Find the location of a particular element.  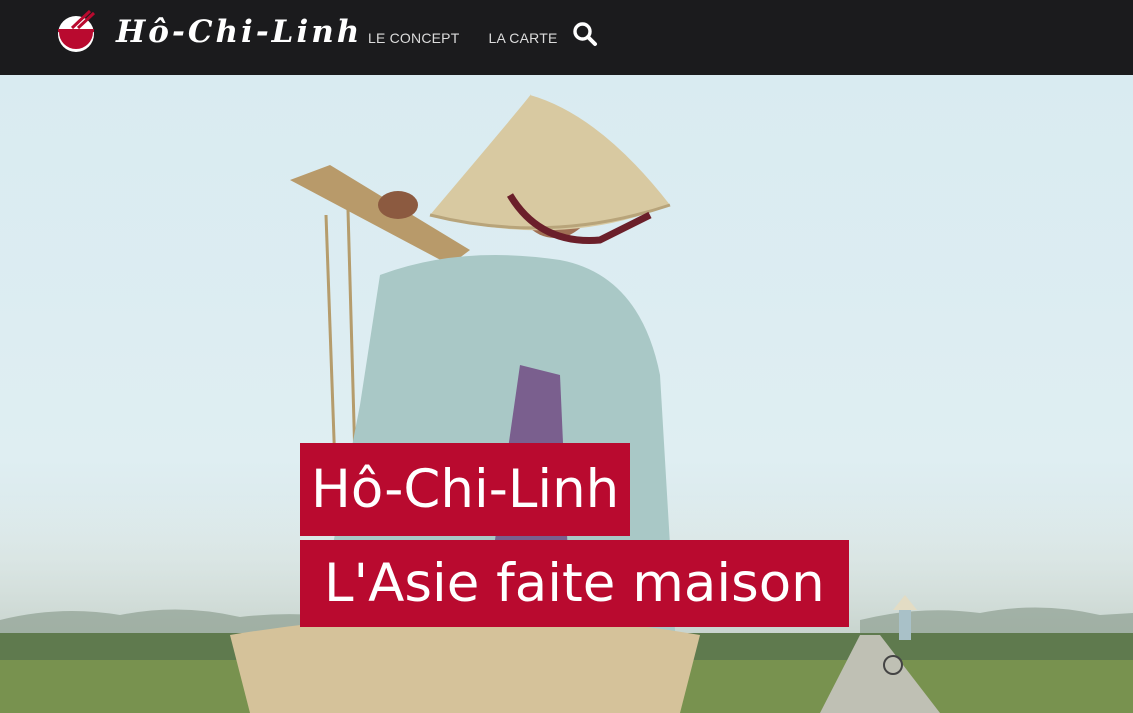

top-navbar: Hô-Chi-Linh LE CONCEPT LA CARTE is located at coordinates (566, 37).